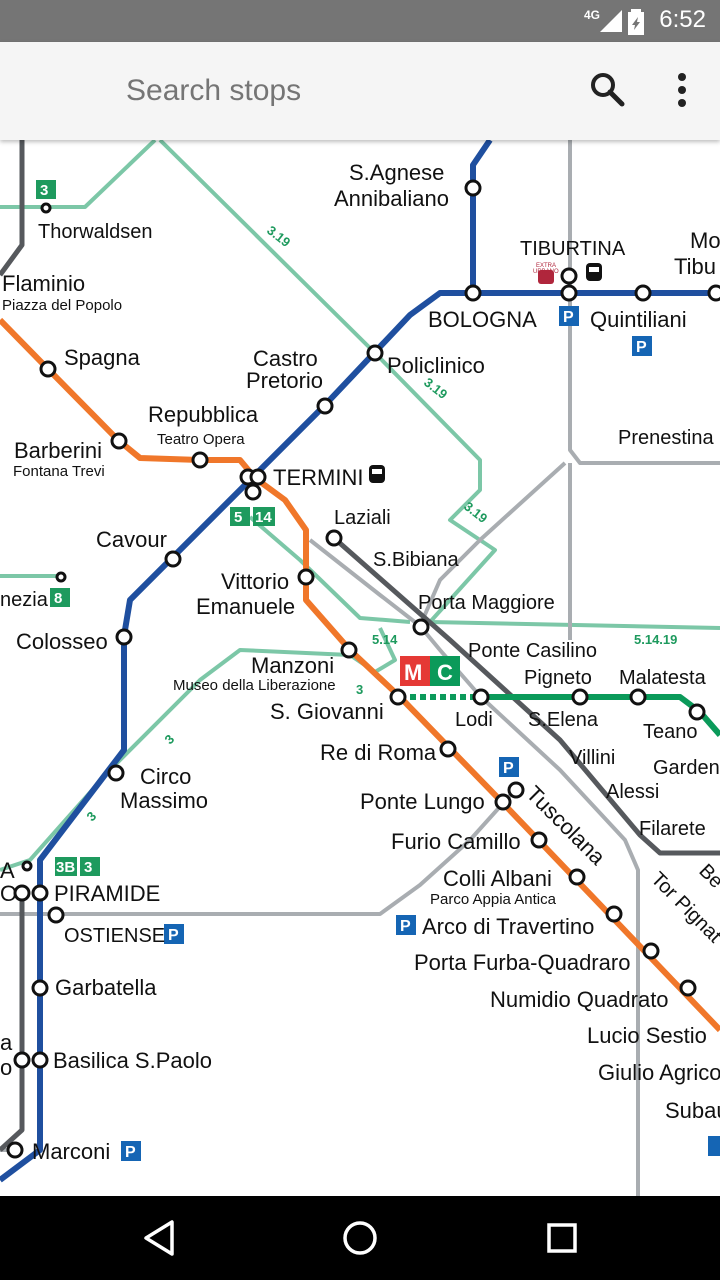 This screenshot has width=720, height=1280. Describe the element at coordinates (95, 232) in the screenshot. I see `station-label: Thorwaldsen` at that location.